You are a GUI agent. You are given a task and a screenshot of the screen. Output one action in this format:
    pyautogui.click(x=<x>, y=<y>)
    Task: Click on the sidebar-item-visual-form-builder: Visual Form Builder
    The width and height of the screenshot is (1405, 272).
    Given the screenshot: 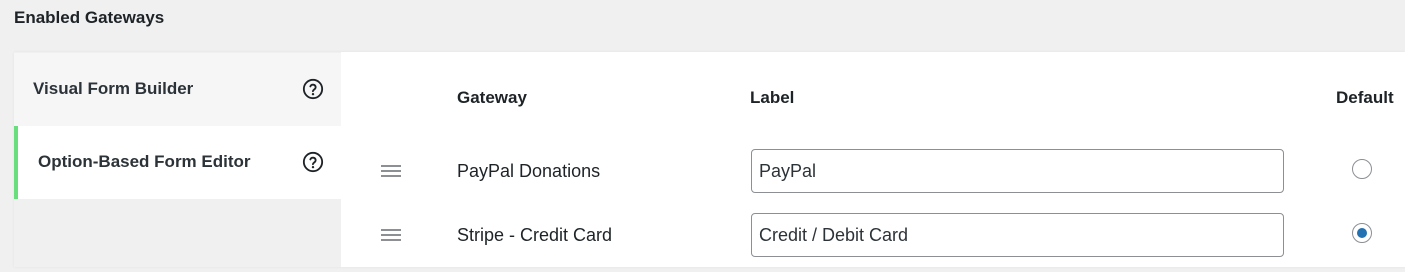 What is the action you would take?
    pyautogui.click(x=177, y=89)
    